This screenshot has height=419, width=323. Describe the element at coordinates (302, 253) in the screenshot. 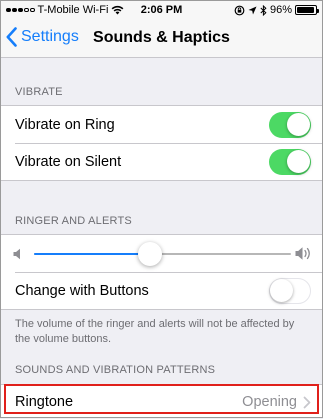

I see `speaker-high-icon` at that location.